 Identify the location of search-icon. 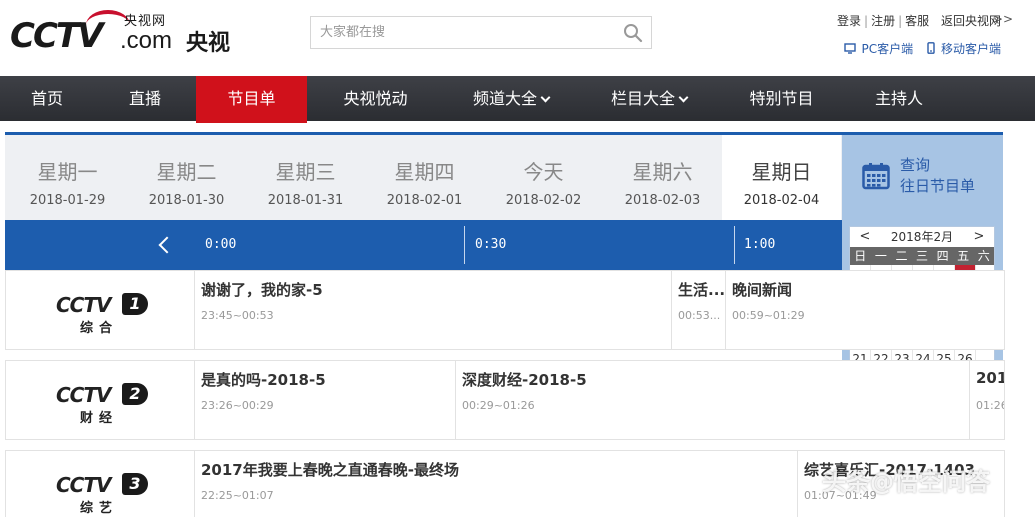
(633, 33).